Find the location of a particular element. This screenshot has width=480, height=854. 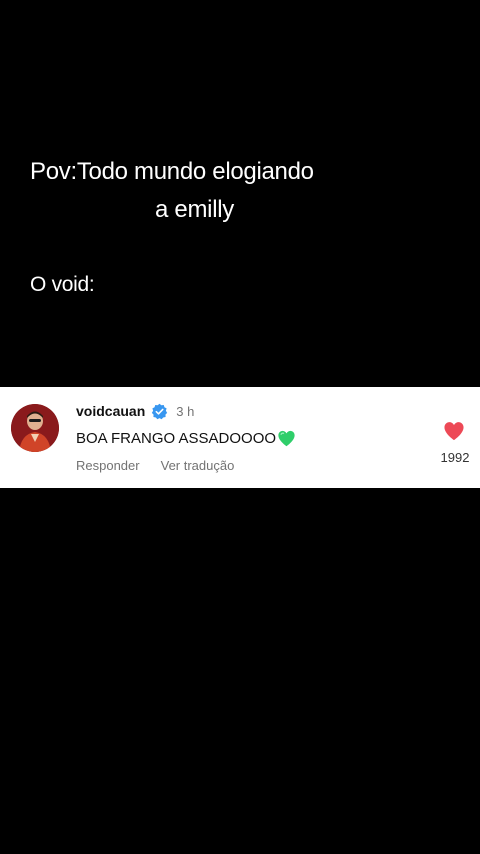

translate-button: Ver tradução is located at coordinates (198, 465).